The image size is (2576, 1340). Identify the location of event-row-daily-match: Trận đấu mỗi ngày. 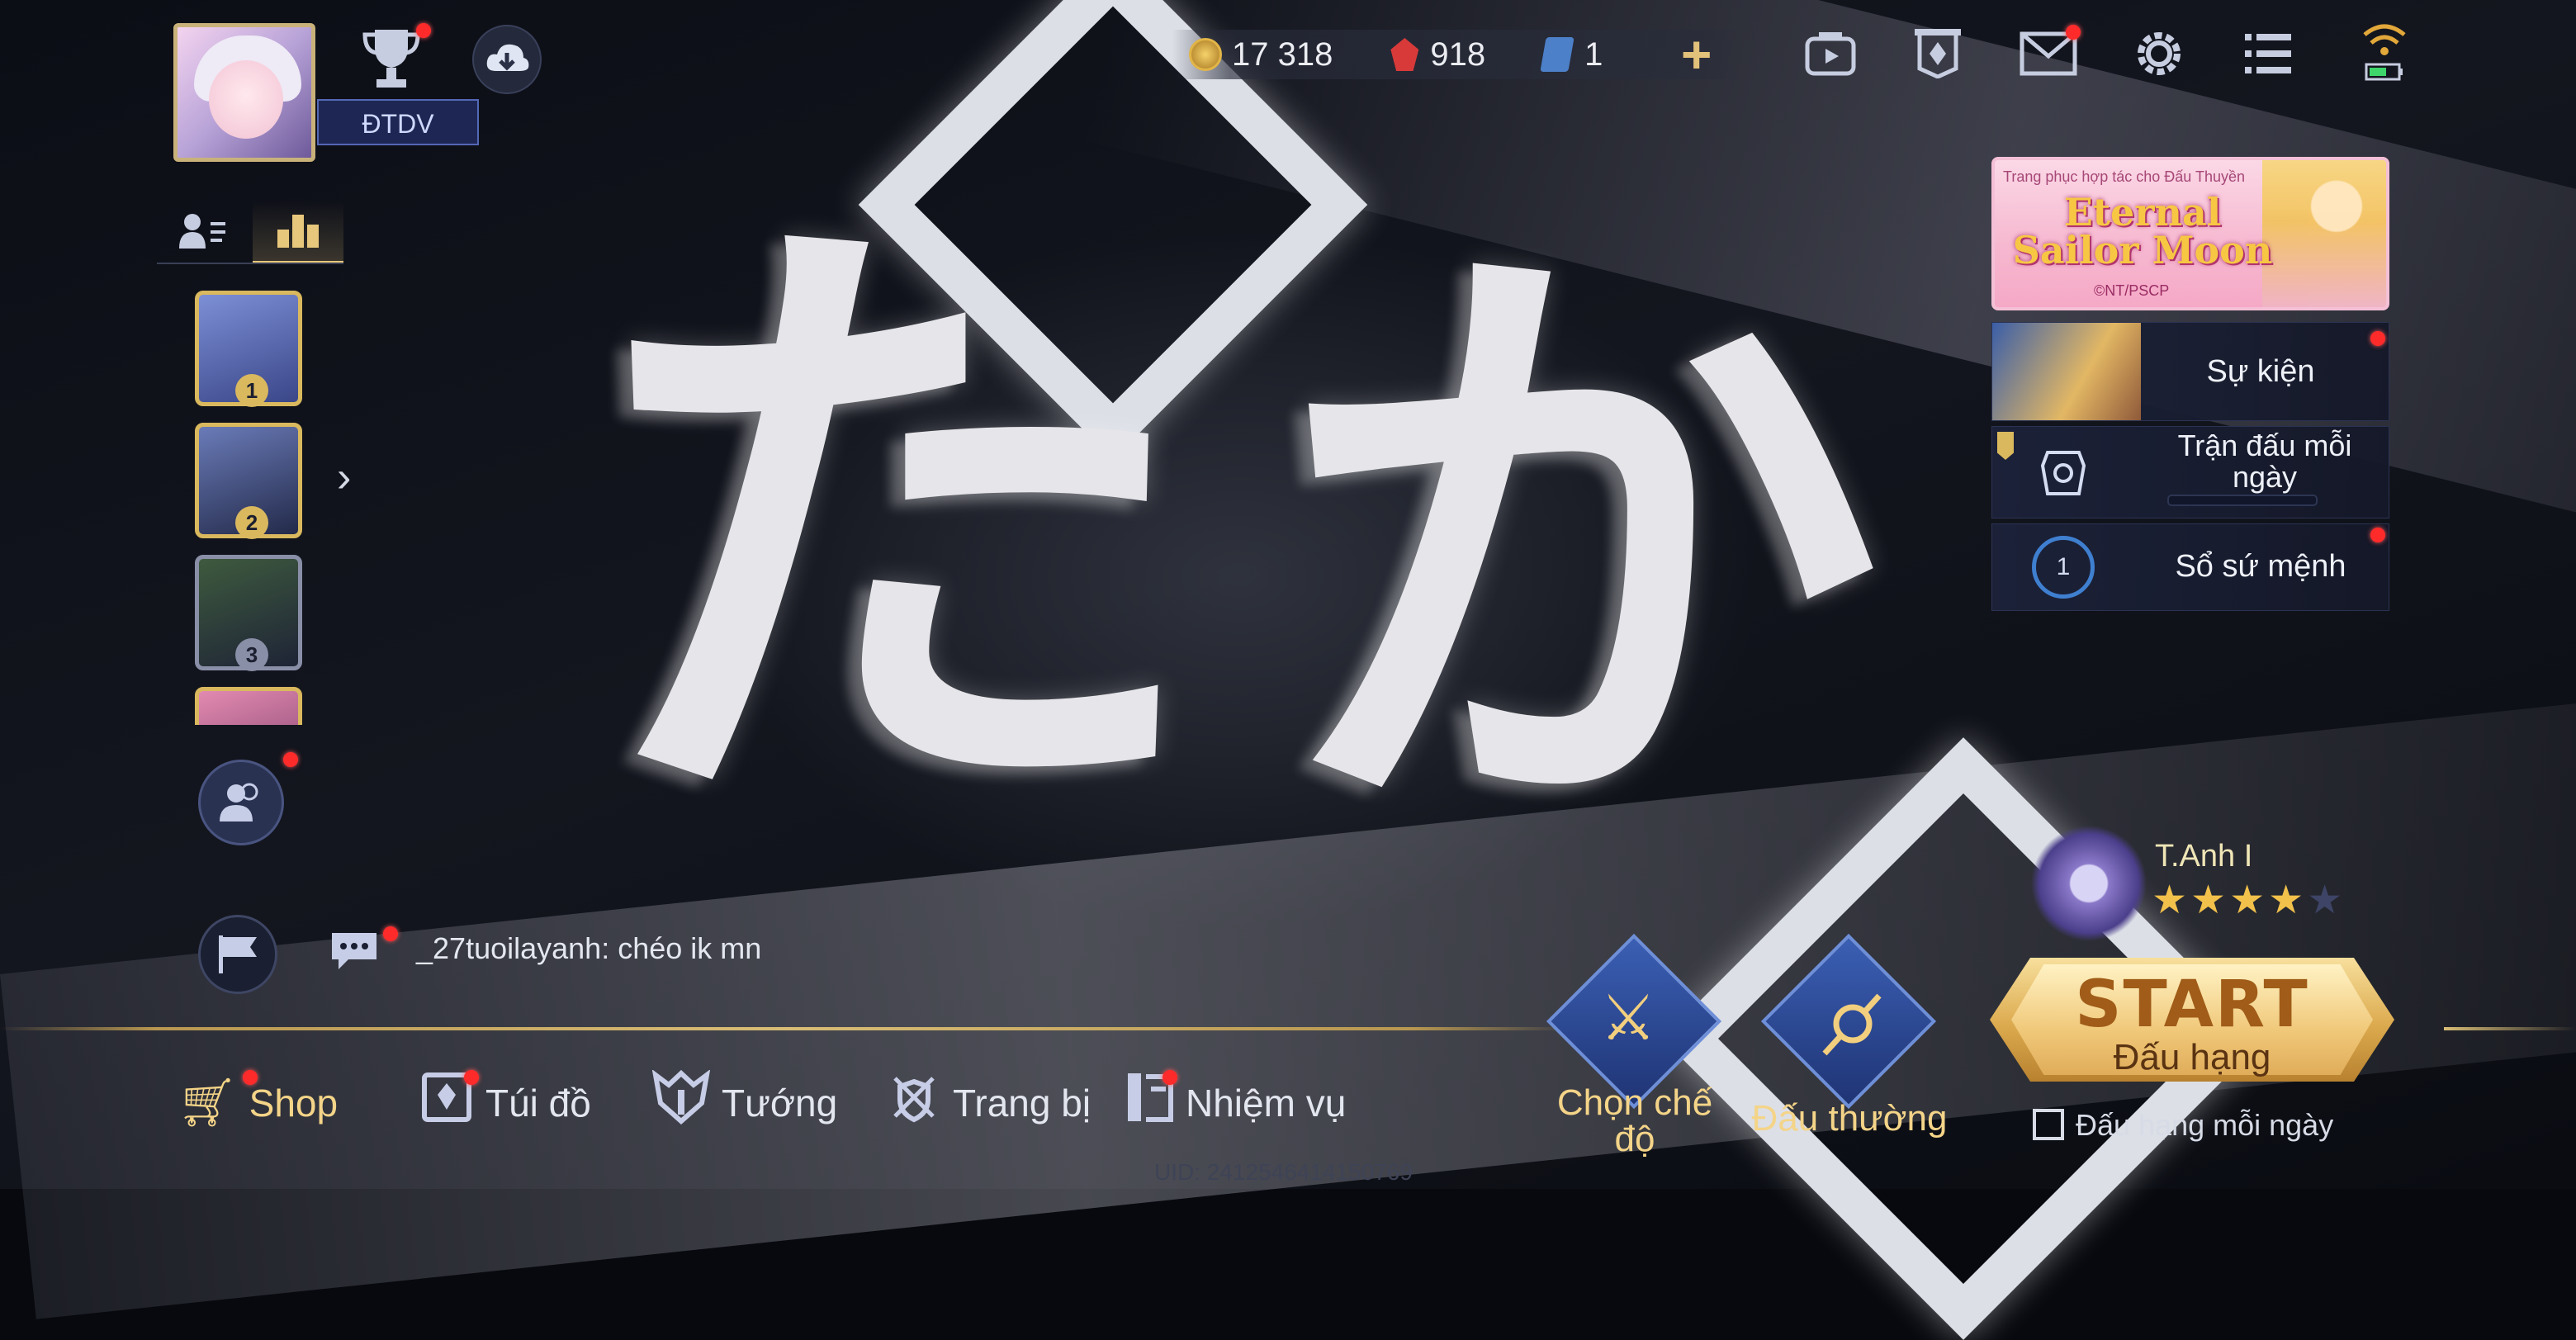
(2190, 472).